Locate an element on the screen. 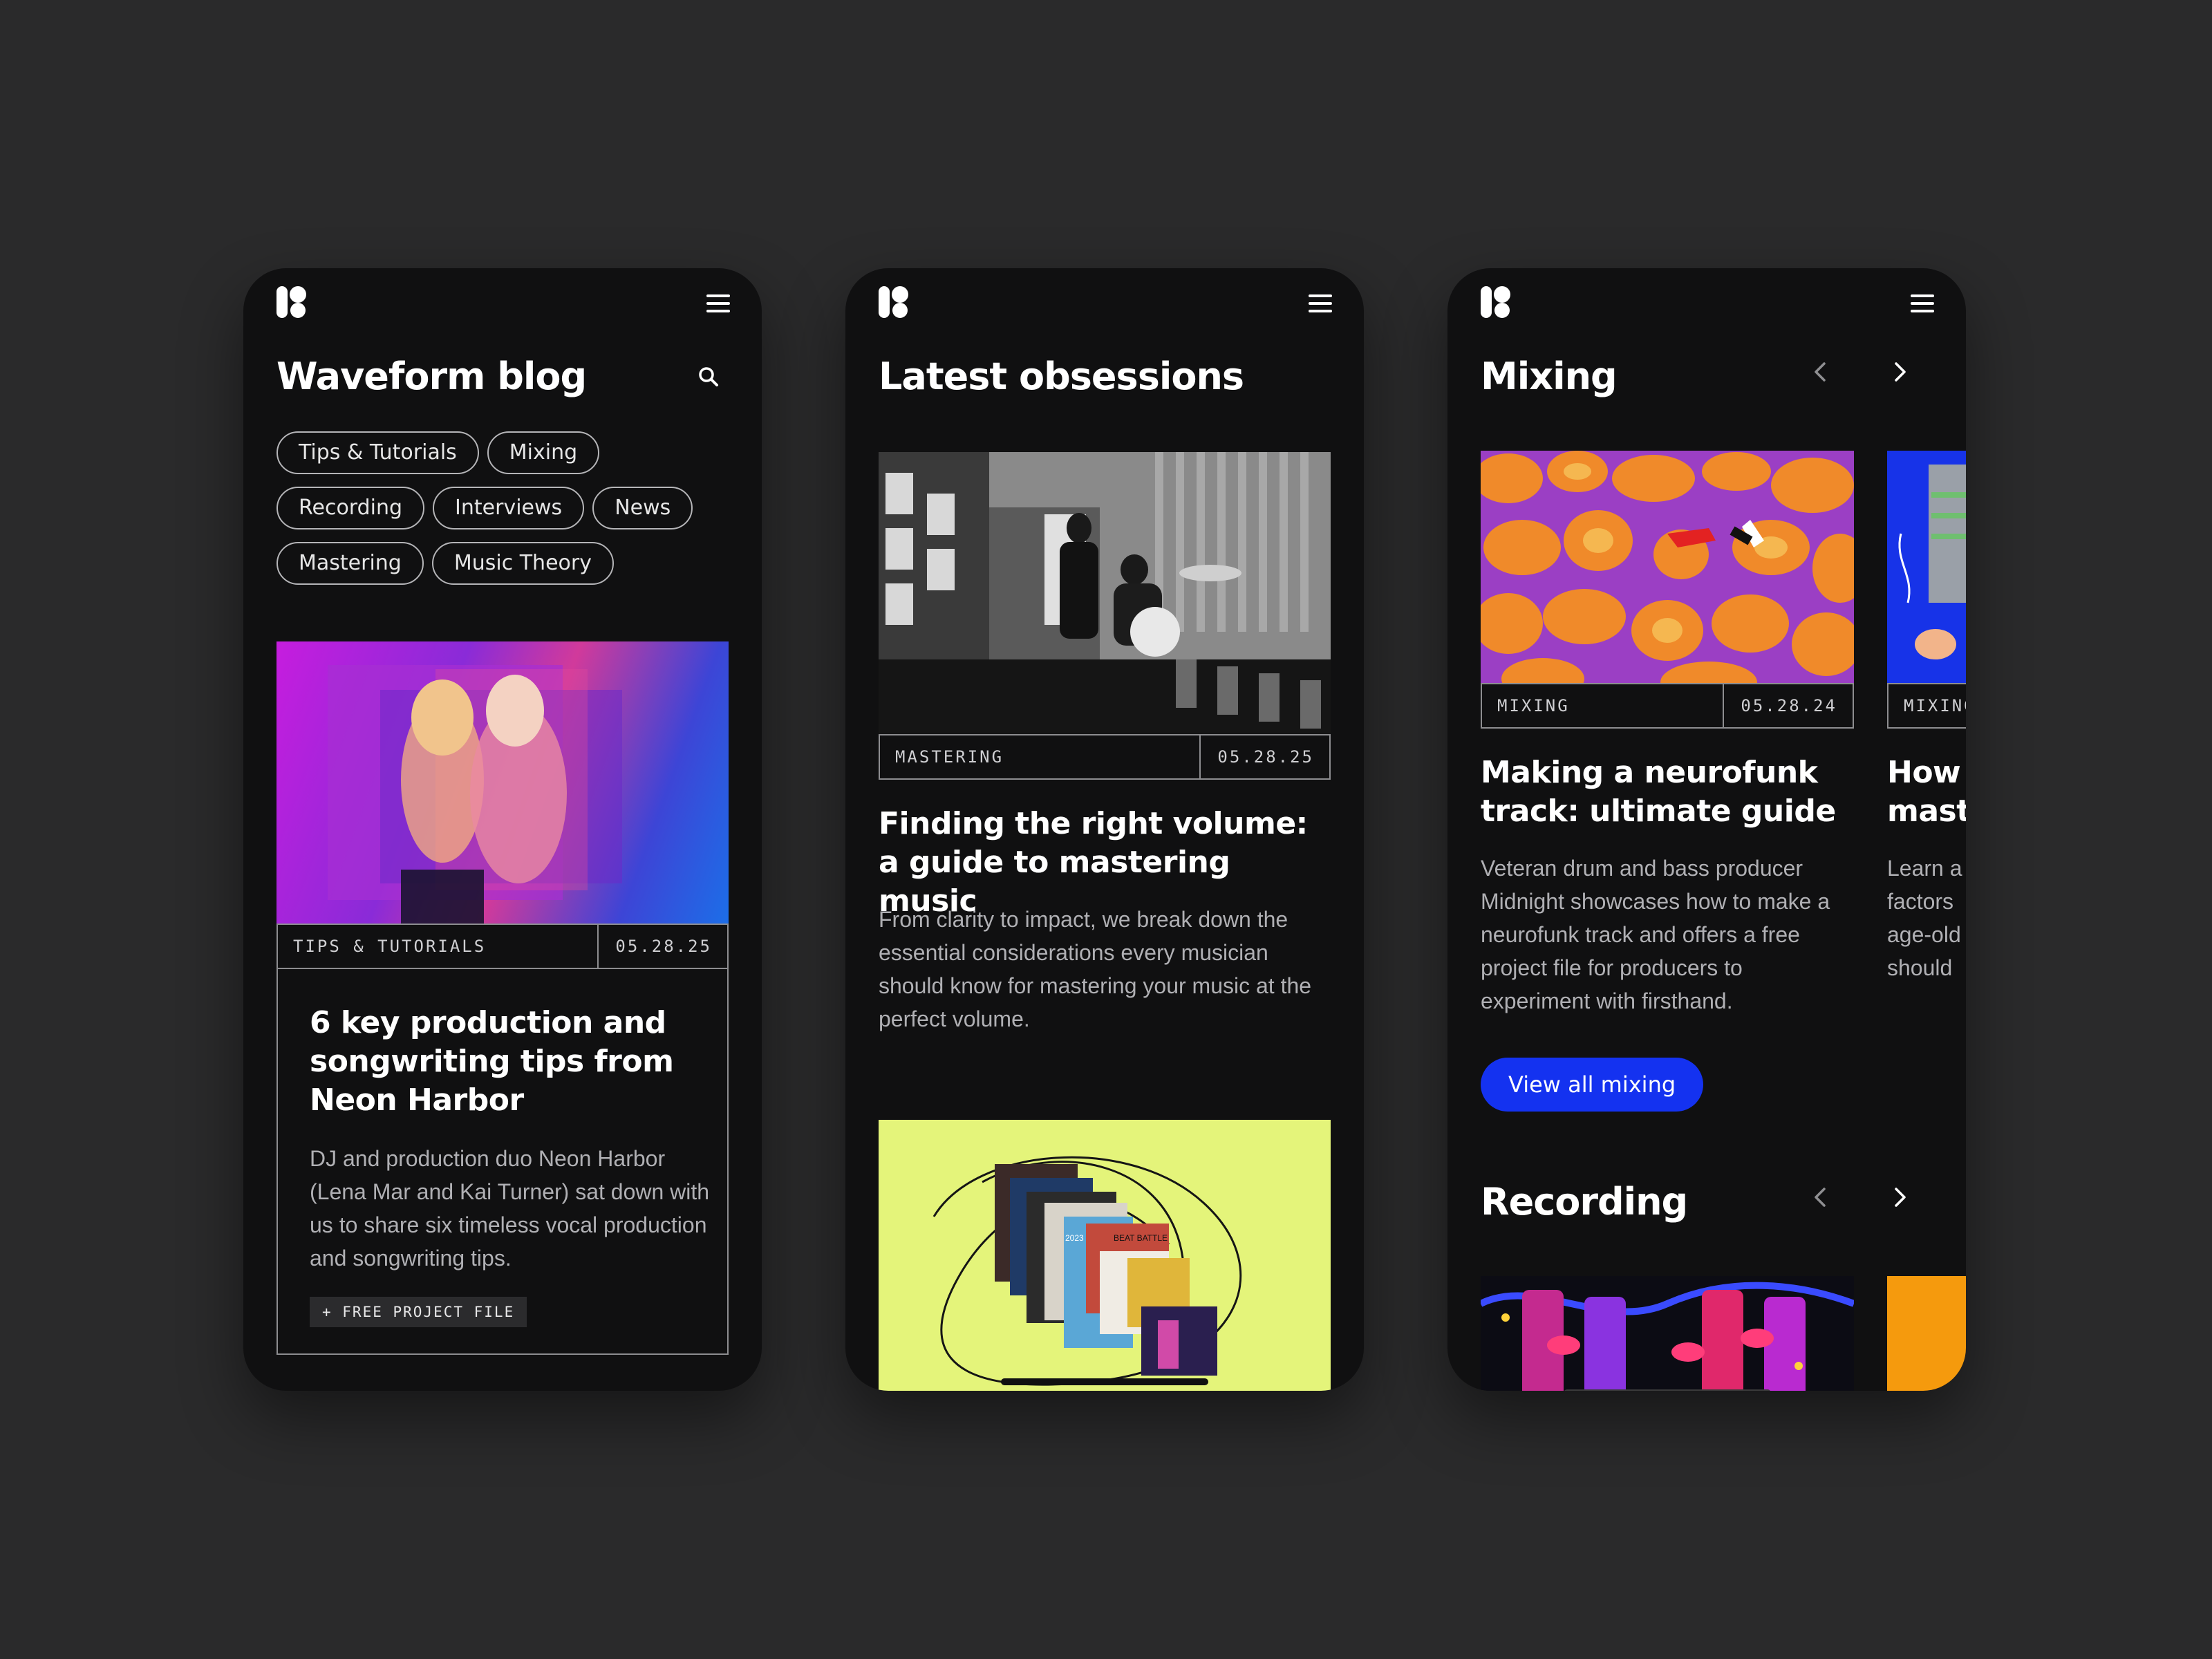 The height and width of the screenshot is (1659, 2212). page-title: Latest obsessions is located at coordinates (1061, 377).